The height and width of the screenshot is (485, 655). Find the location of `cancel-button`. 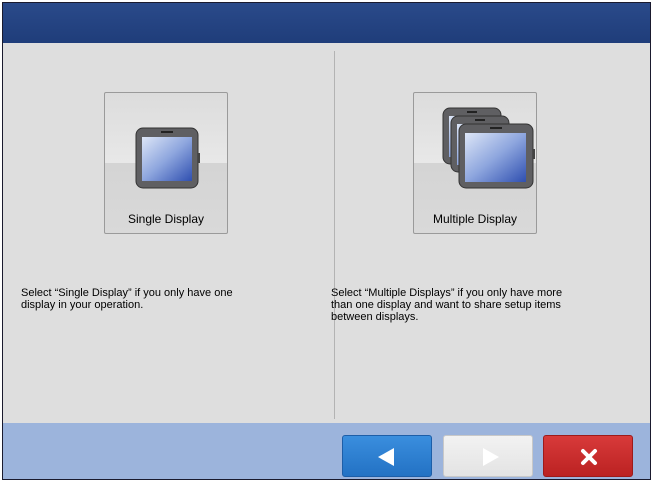

cancel-button is located at coordinates (588, 456).